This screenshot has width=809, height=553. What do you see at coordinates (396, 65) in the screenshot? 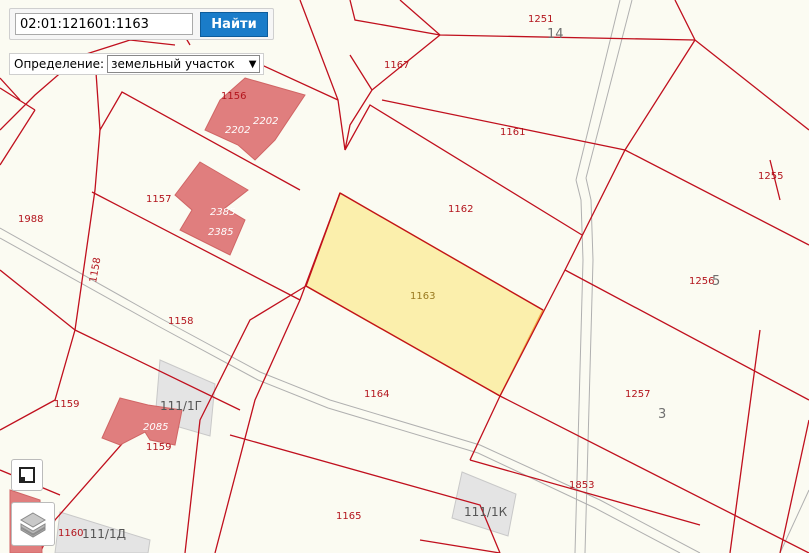
I see `plot-label: 1167` at bounding box center [396, 65].